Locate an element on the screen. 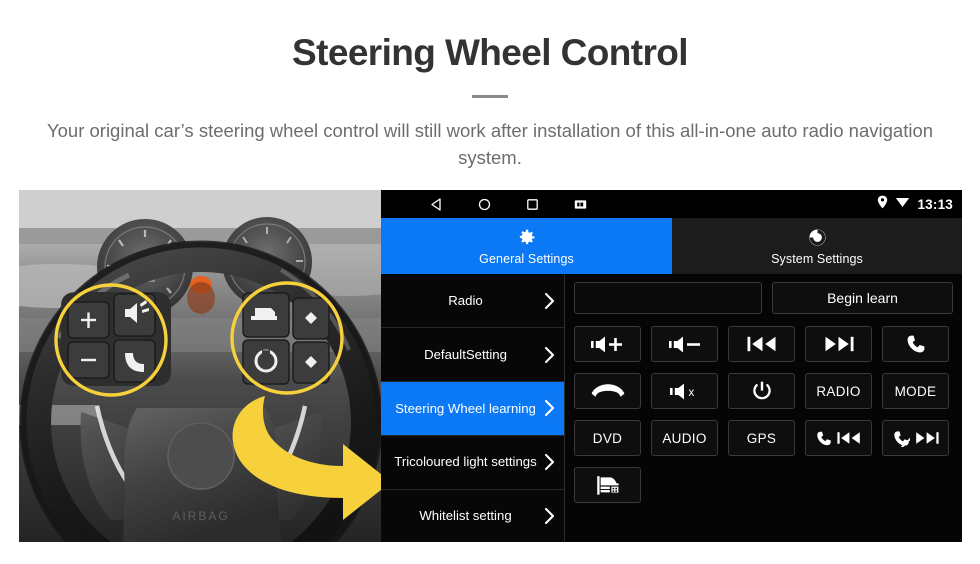 This screenshot has width=980, height=564. key-volume-down is located at coordinates (684, 344).